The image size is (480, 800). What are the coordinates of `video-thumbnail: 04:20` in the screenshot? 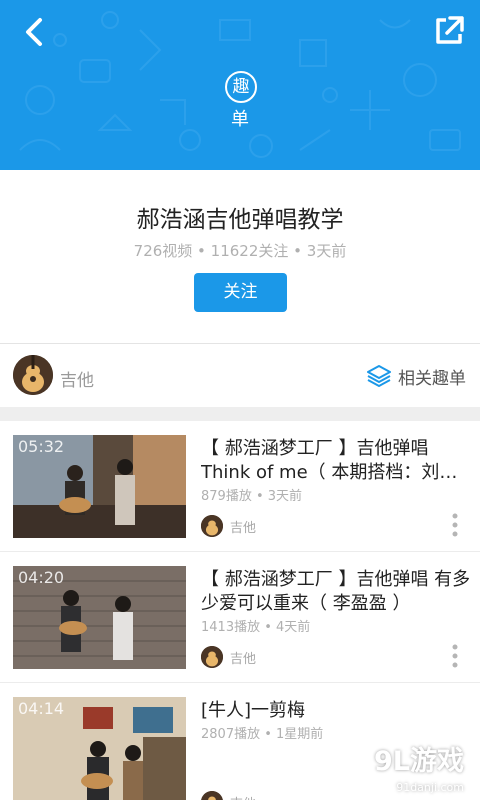 It's located at (99, 617).